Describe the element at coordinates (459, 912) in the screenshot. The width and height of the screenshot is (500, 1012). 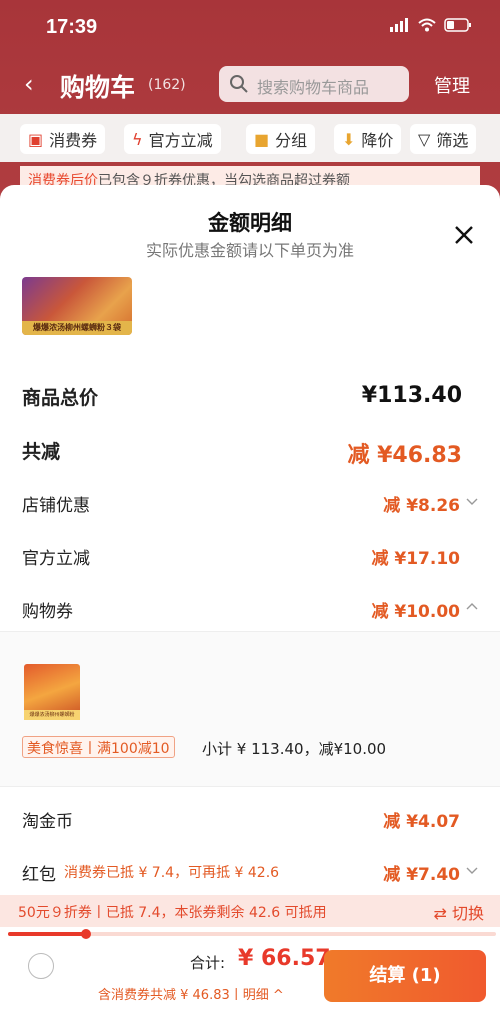
I see `switch-button: ⇄ 切换` at that location.